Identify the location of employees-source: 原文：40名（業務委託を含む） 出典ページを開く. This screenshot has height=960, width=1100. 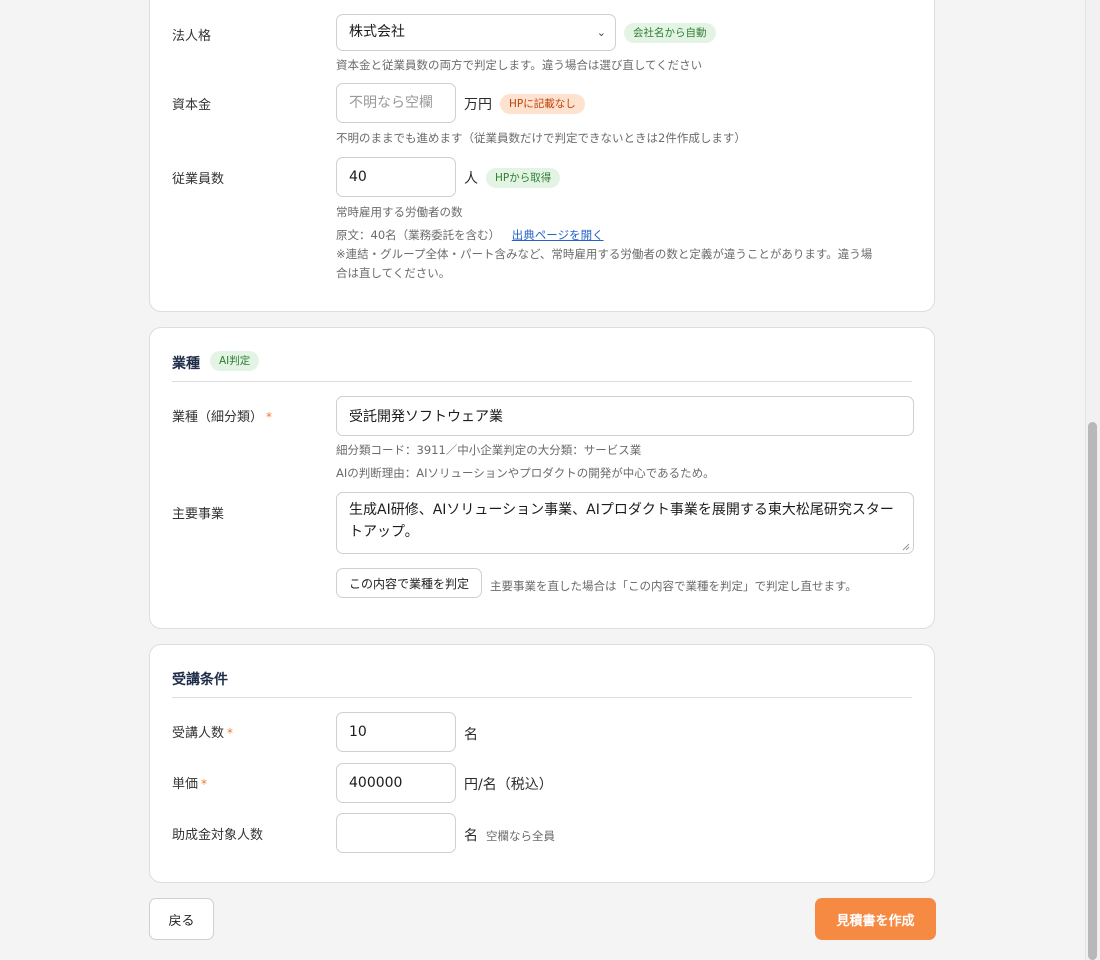
(470, 235).